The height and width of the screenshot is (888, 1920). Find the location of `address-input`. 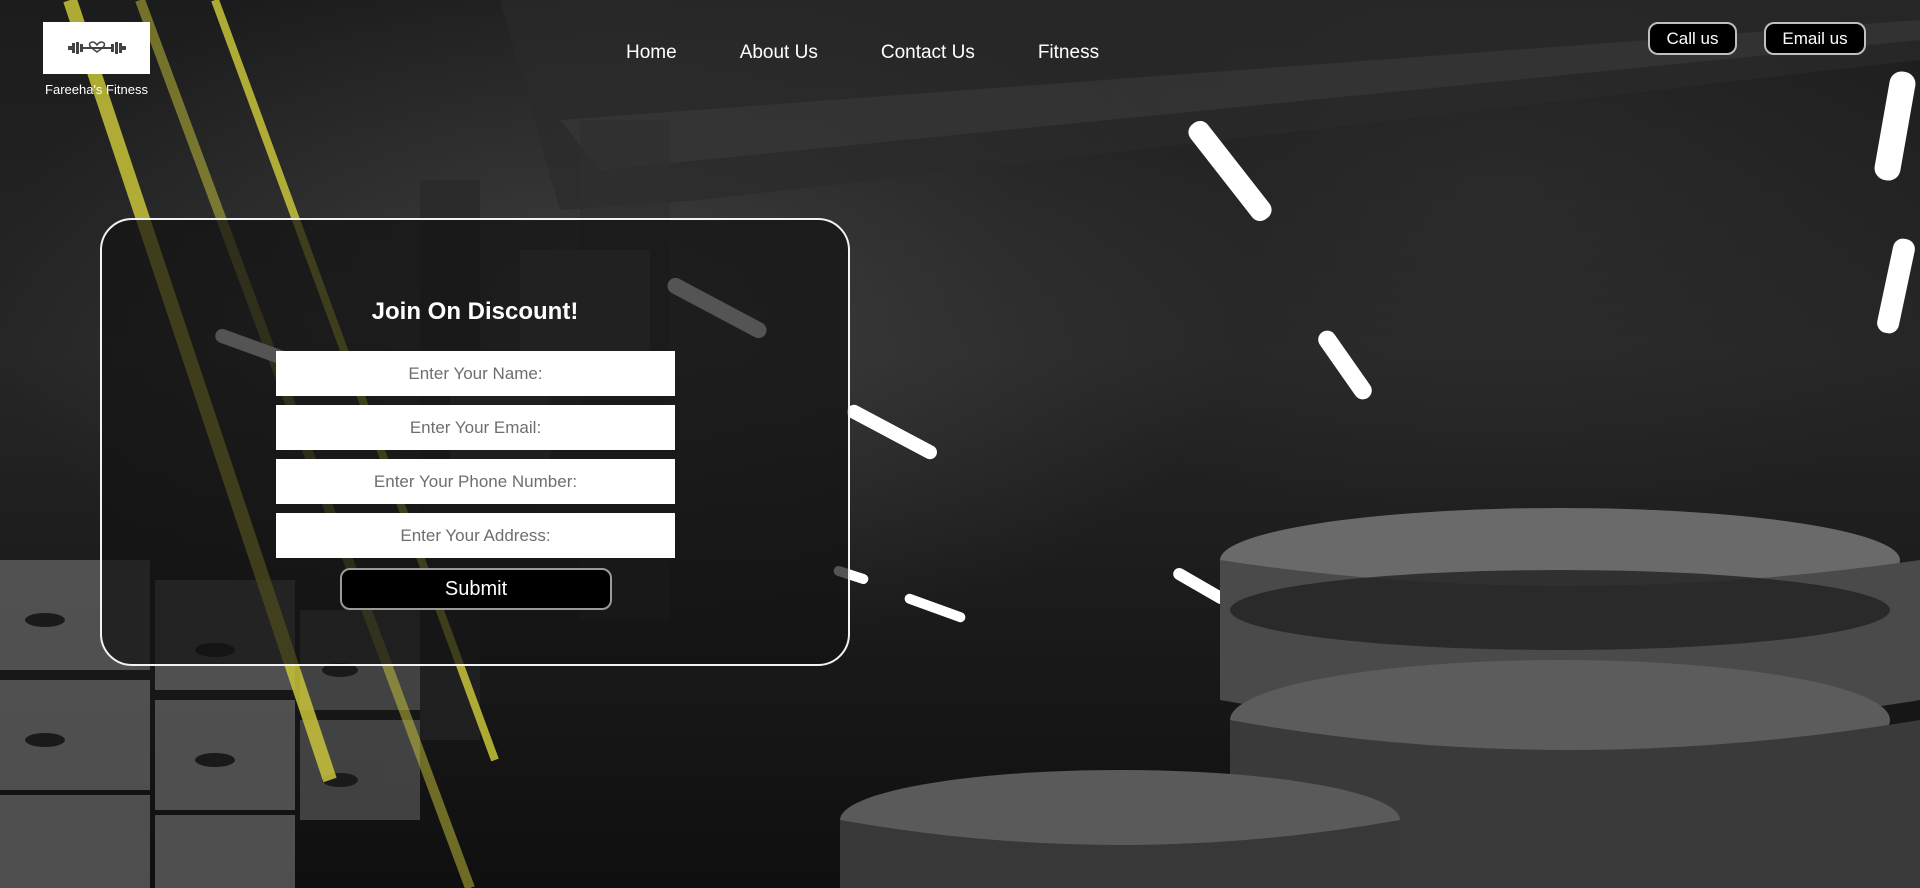

address-input is located at coordinates (475, 535).